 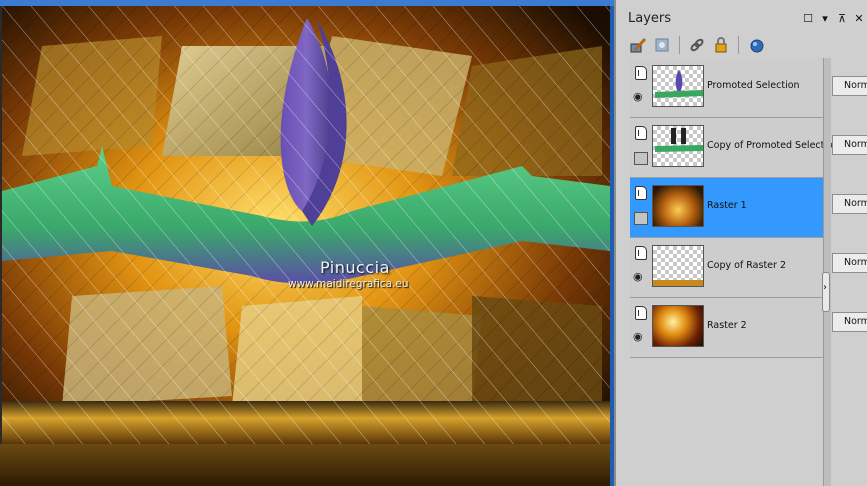 I want to click on link-icon, so click(x=697, y=45).